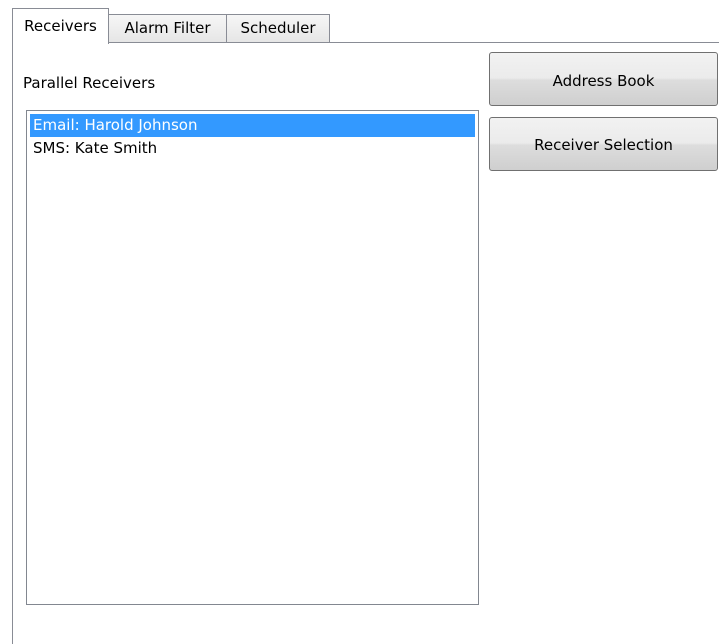 Image resolution: width=719 pixels, height=644 pixels. What do you see at coordinates (89, 83) in the screenshot?
I see `parallel-receivers-label: Parallel Receivers` at bounding box center [89, 83].